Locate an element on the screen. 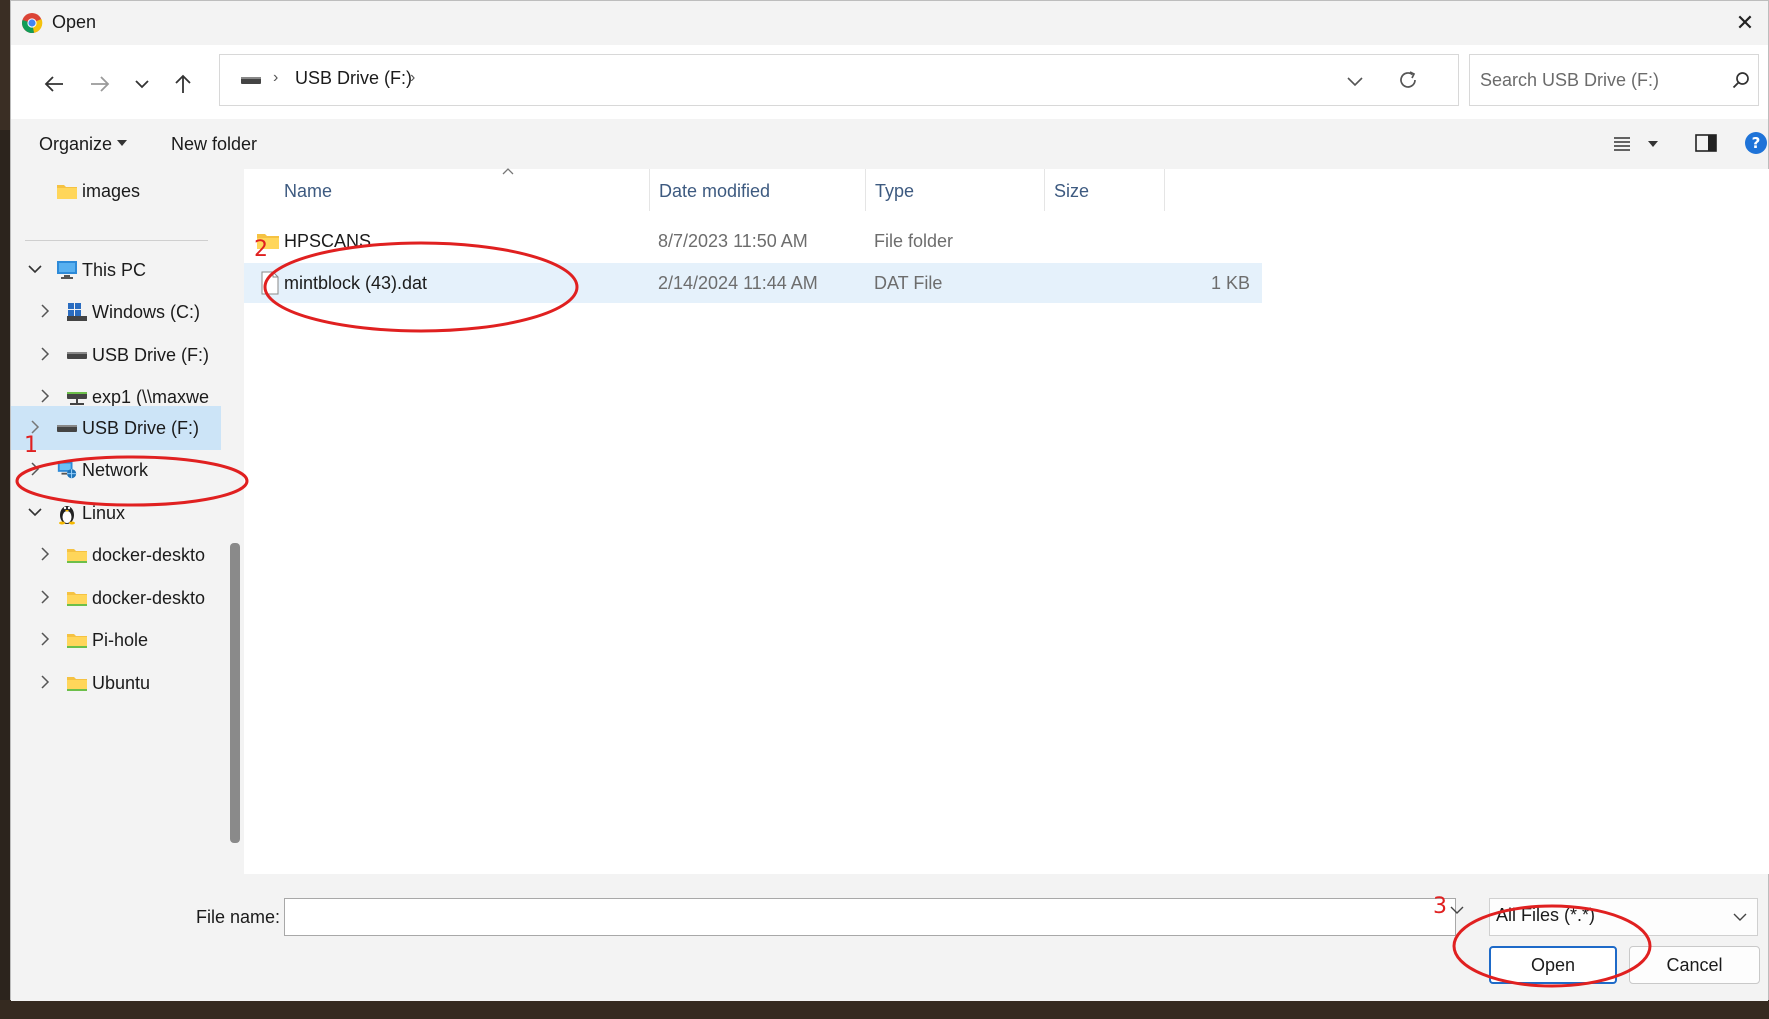  cancel-button: Cancel is located at coordinates (1694, 965).